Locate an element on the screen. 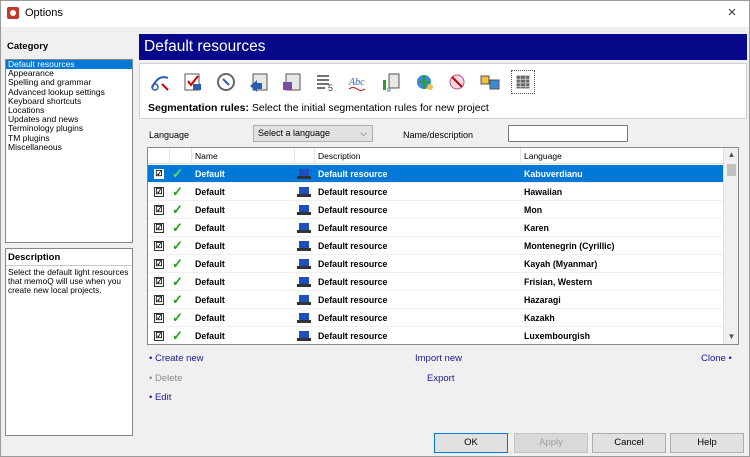 The image size is (750, 457). autocorrect-icon is located at coordinates (160, 82).